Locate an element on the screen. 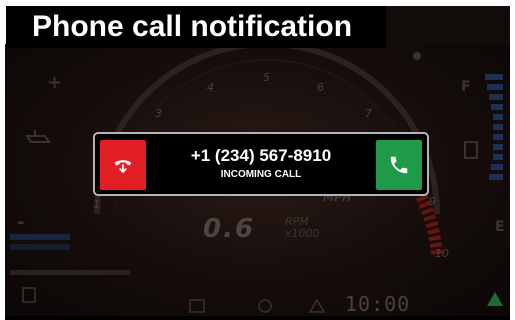  tach-tick: 4 is located at coordinates (210, 87).